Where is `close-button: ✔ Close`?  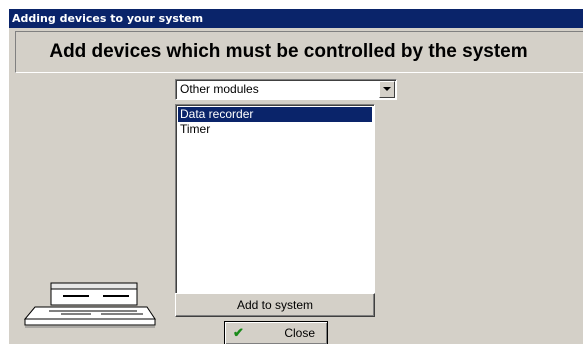
close-button: ✔ Close is located at coordinates (276, 332).